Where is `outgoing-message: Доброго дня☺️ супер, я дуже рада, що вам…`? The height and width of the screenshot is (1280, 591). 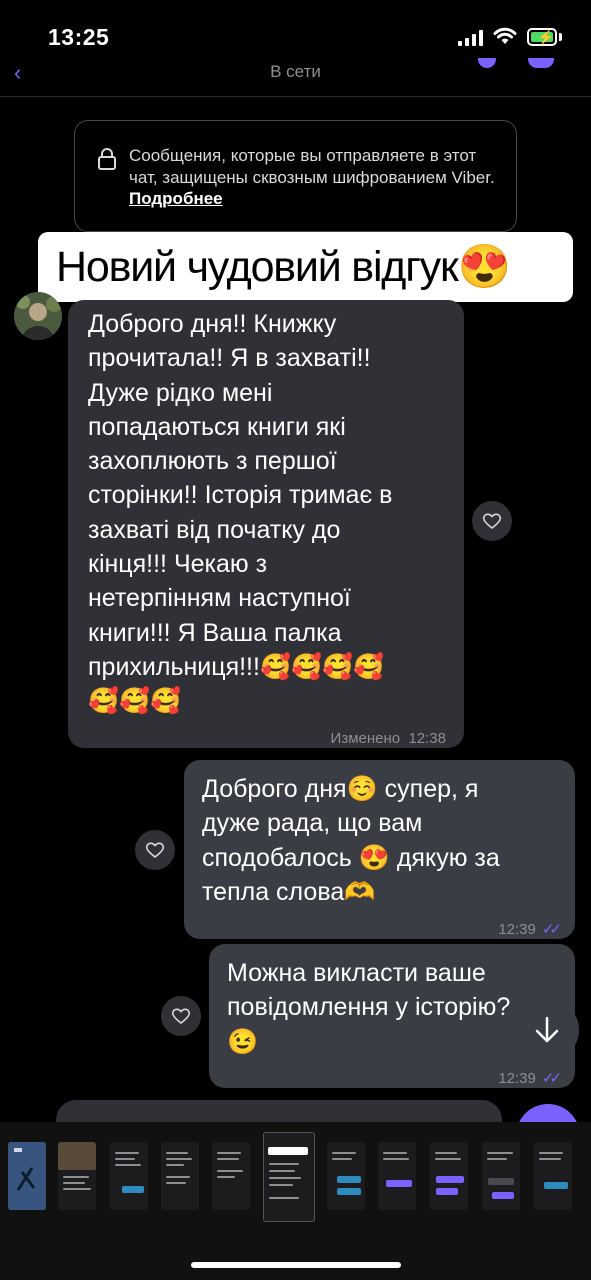
outgoing-message: Доброго дня☺️ супер, я дуже рада, що вам… is located at coordinates (379, 849).